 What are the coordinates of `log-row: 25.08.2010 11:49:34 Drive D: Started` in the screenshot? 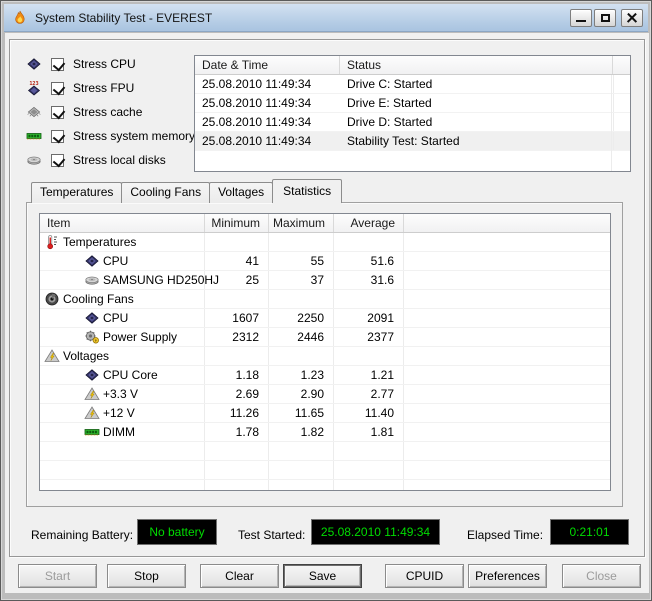 It's located at (412, 122).